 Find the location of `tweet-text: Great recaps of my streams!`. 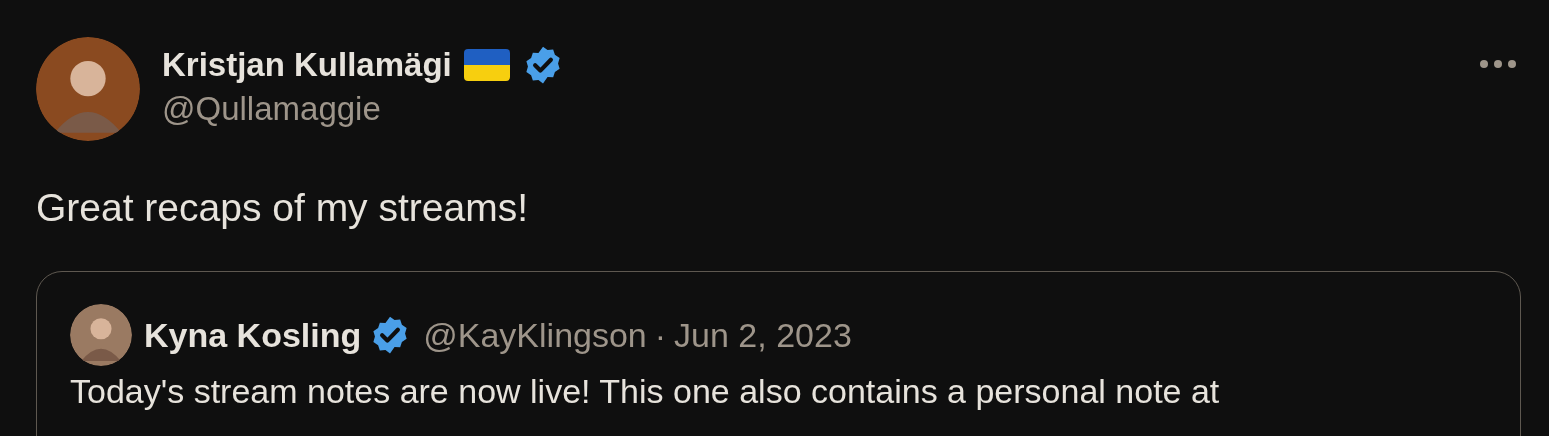

tweet-text: Great recaps of my streams! is located at coordinates (282, 208).